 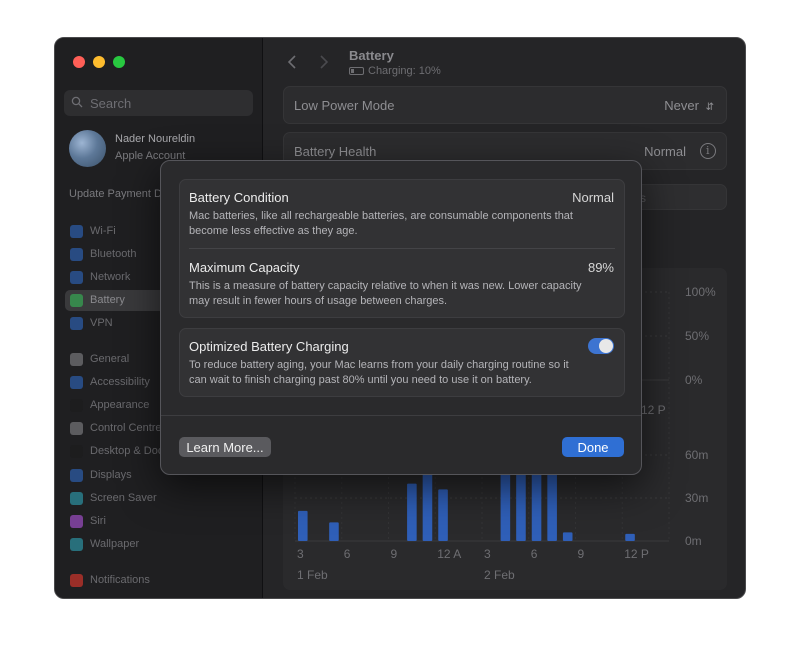 I want to click on minimize-window-button, so click(x=99, y=62).